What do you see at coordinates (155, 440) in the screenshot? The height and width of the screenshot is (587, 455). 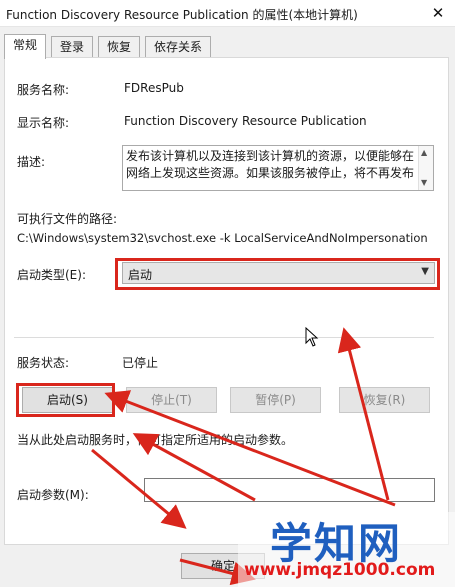 I see `hint-text: 当从此处启动服务时，你可指定所适用的启动参数。` at bounding box center [155, 440].